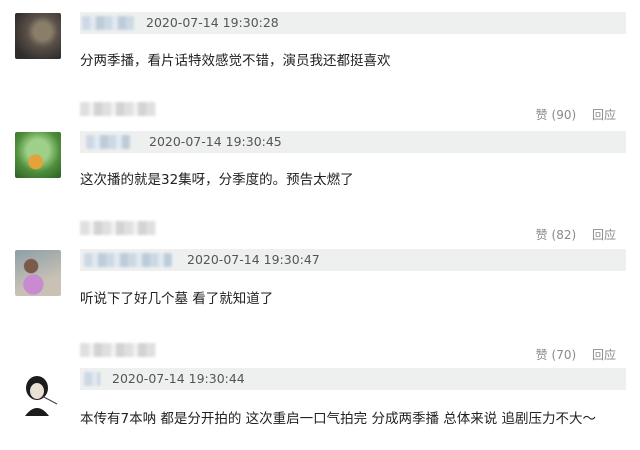 The width and height of the screenshot is (640, 450). I want to click on comment-meta: 2020-07-14 19:30:47, so click(353, 260).